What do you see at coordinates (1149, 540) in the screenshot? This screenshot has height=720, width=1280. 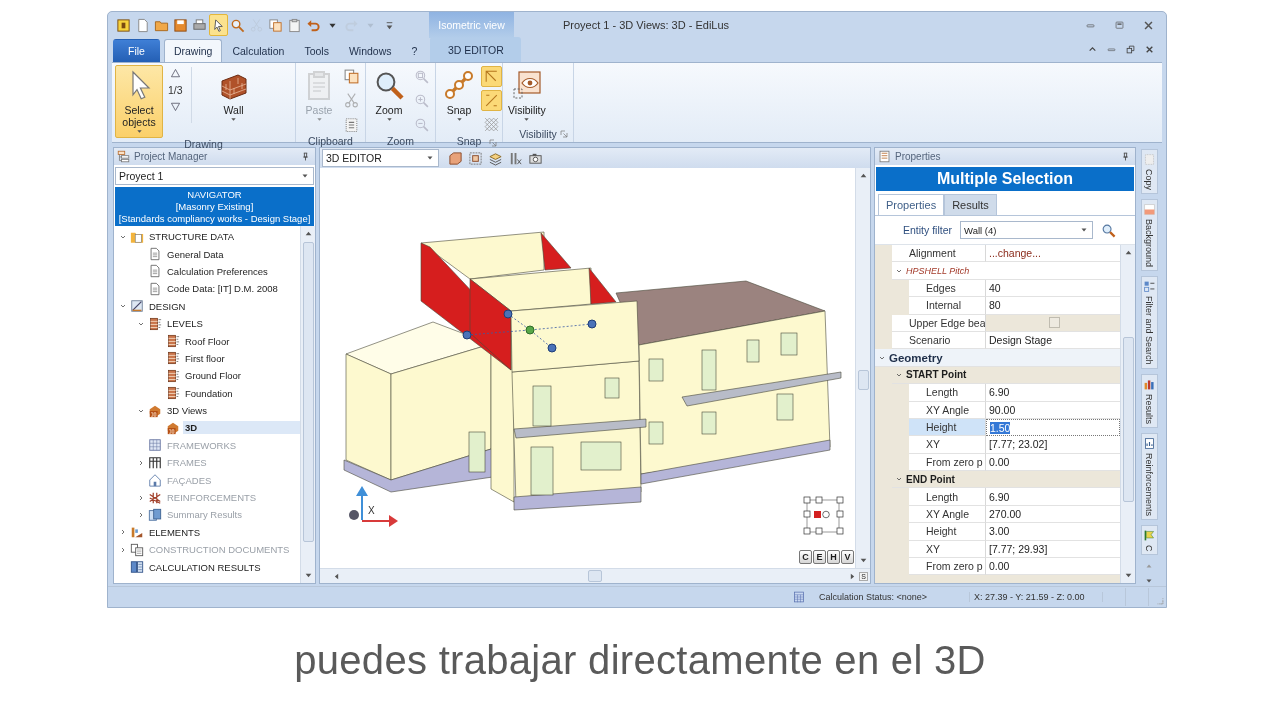 I see `side-tab: C` at bounding box center [1149, 540].